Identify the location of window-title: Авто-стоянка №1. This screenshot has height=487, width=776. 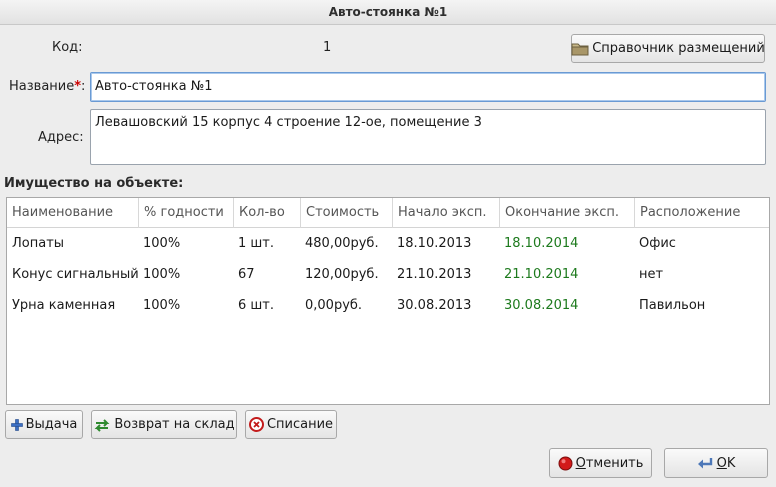
(388, 12).